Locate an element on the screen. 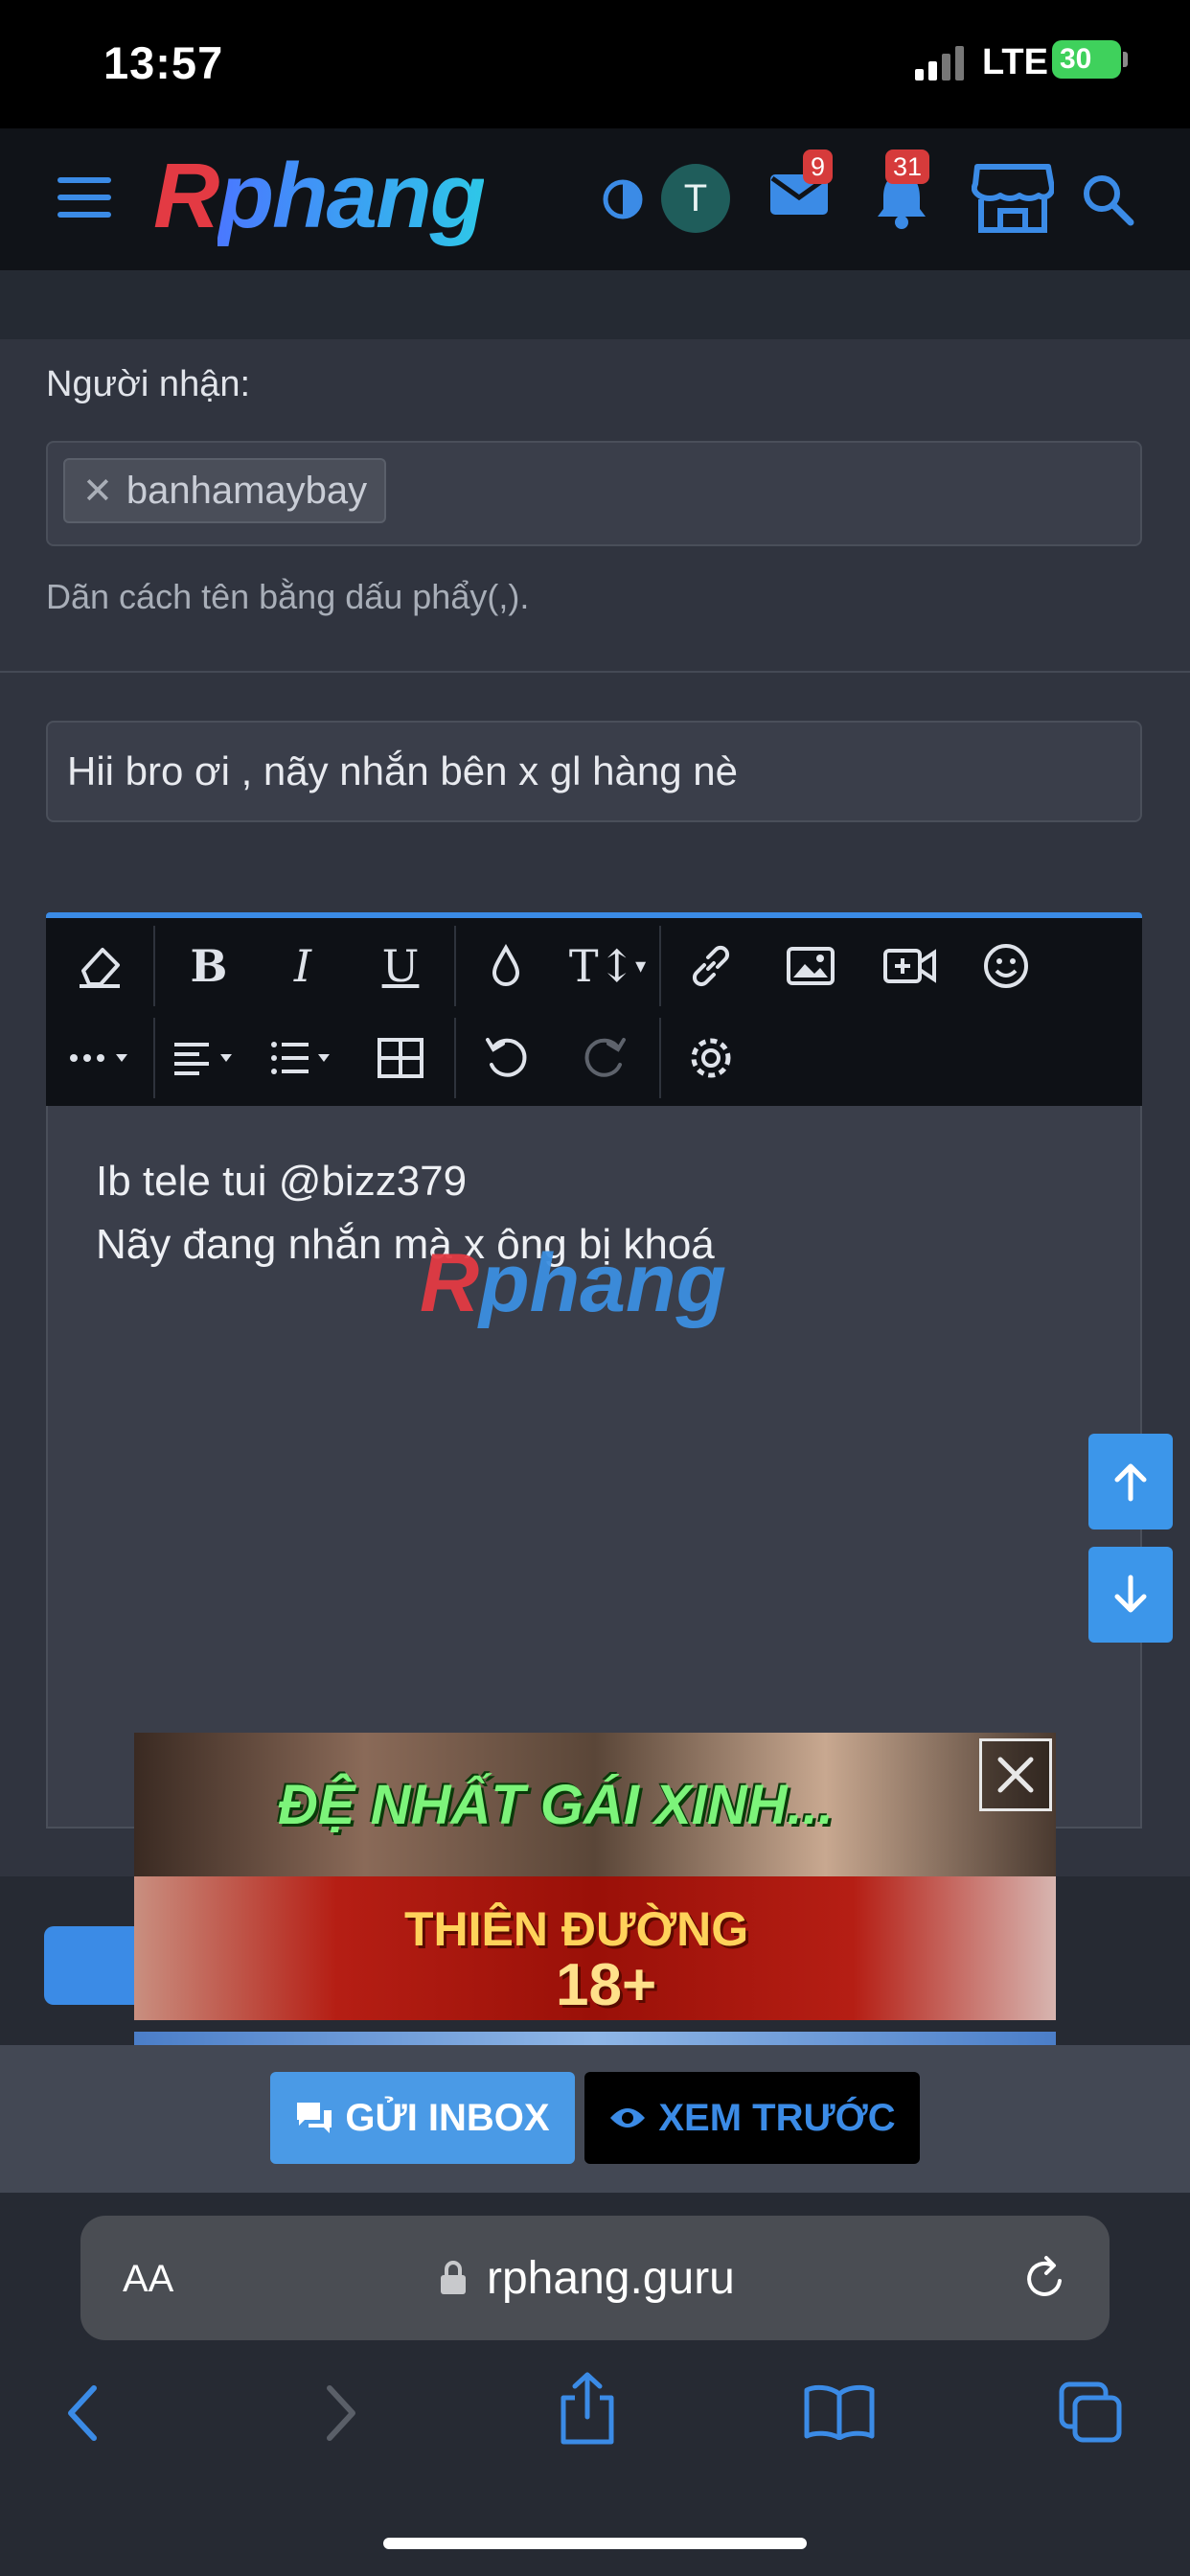  send-inbox-button: GỬI INBOX is located at coordinates (422, 2118).